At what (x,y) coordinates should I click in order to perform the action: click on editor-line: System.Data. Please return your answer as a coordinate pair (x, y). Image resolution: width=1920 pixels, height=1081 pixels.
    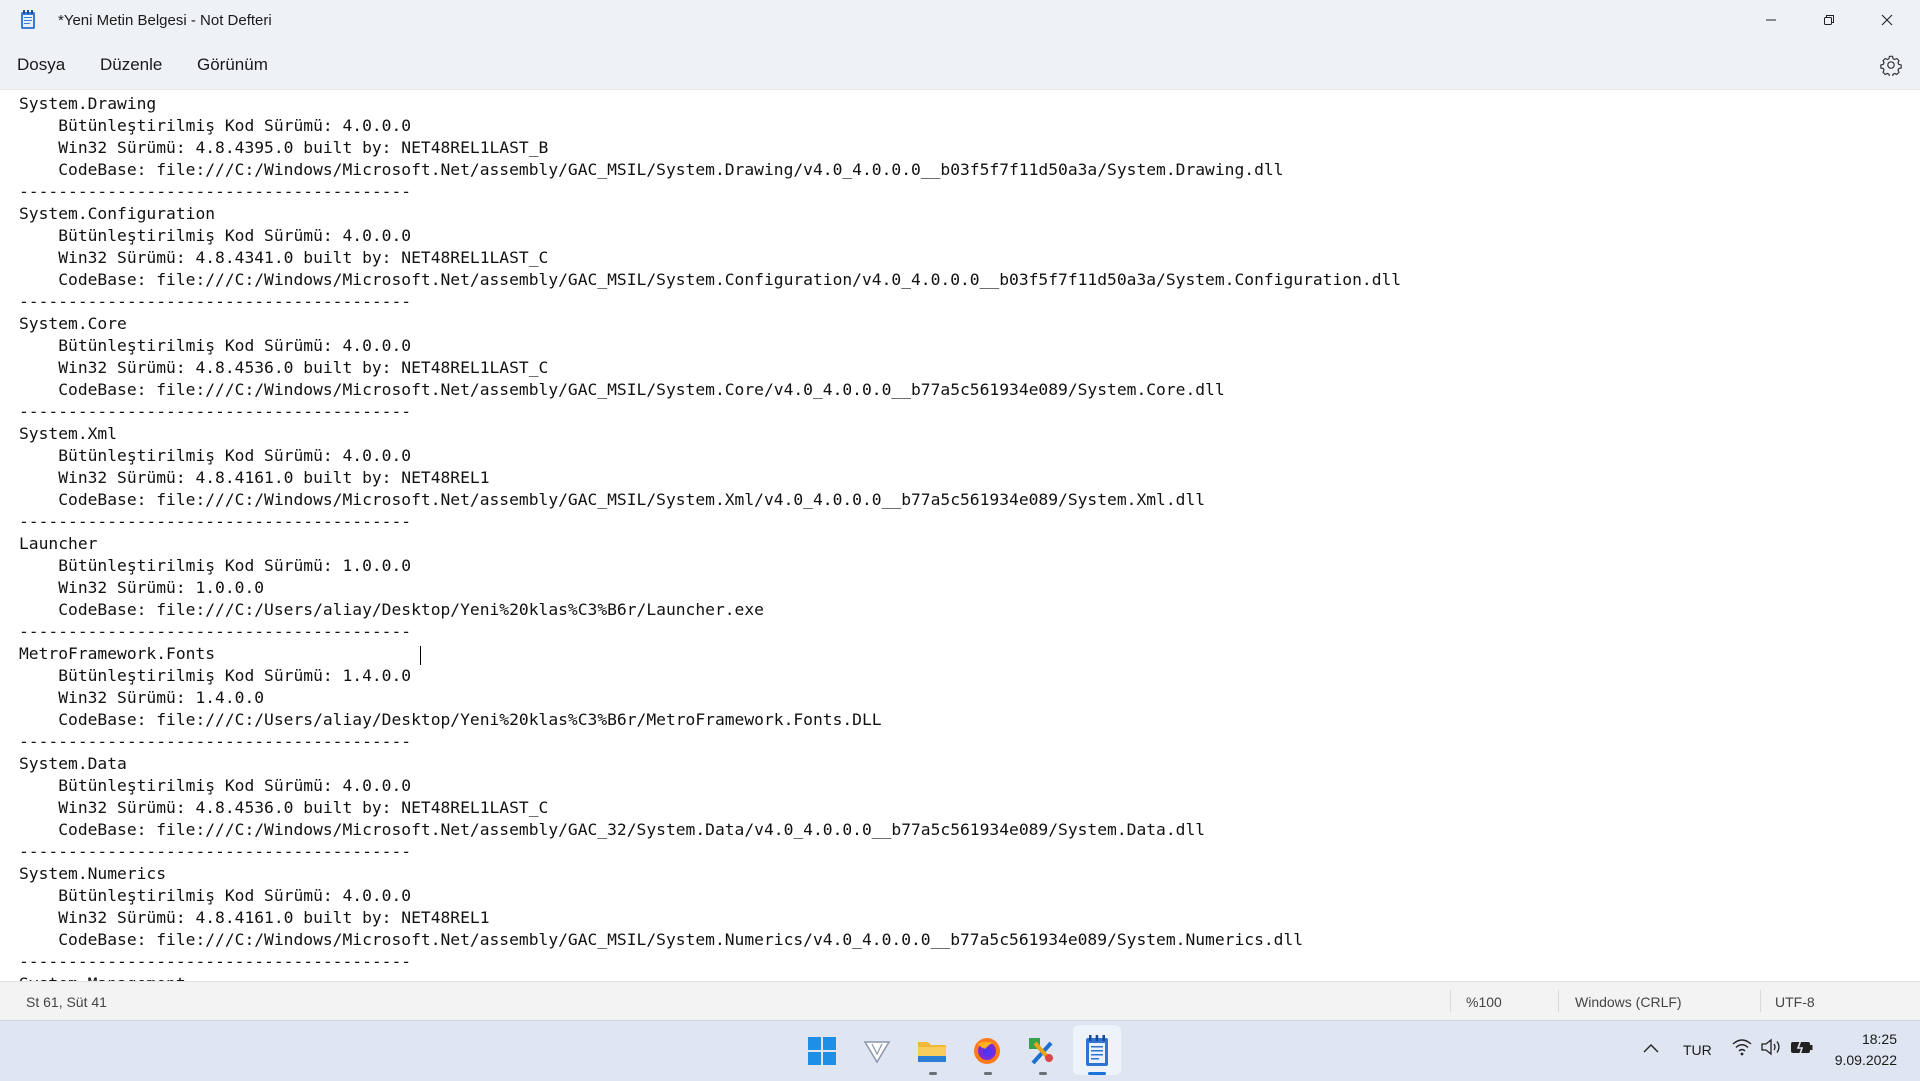
    Looking at the image, I should click on (73, 763).